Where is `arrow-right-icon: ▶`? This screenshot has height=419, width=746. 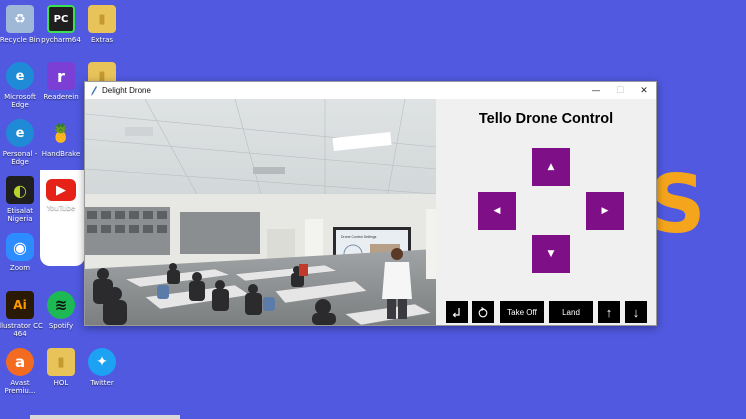
arrow-right-icon: ▶ is located at coordinates (605, 211).